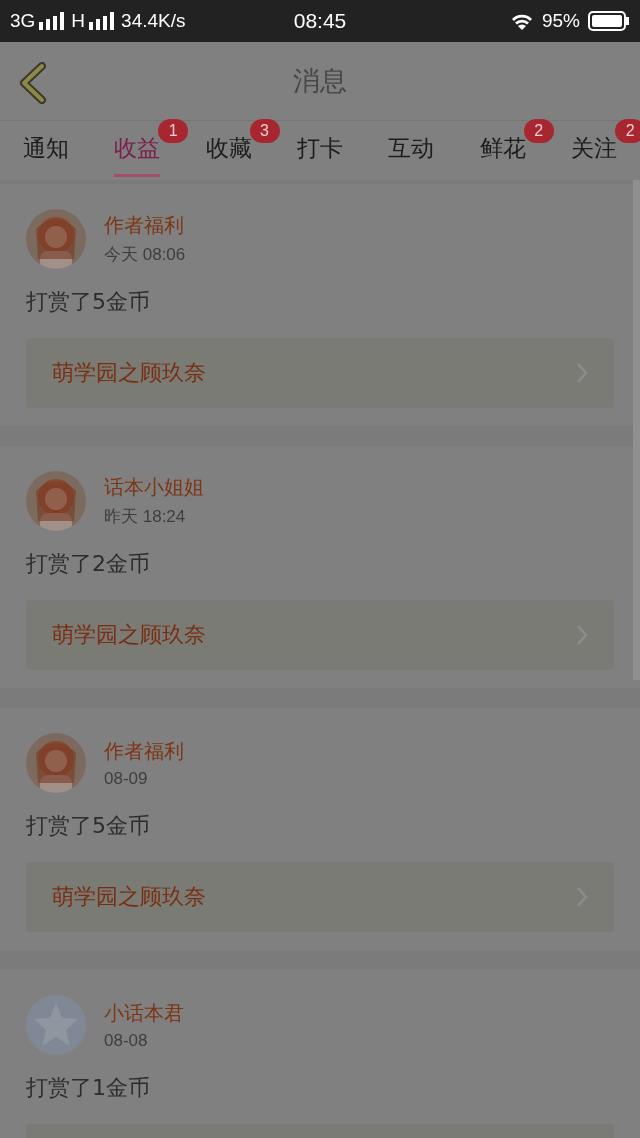 The image size is (640, 1138). What do you see at coordinates (144, 1013) in the screenshot?
I see `sender-name: 小话本君` at bounding box center [144, 1013].